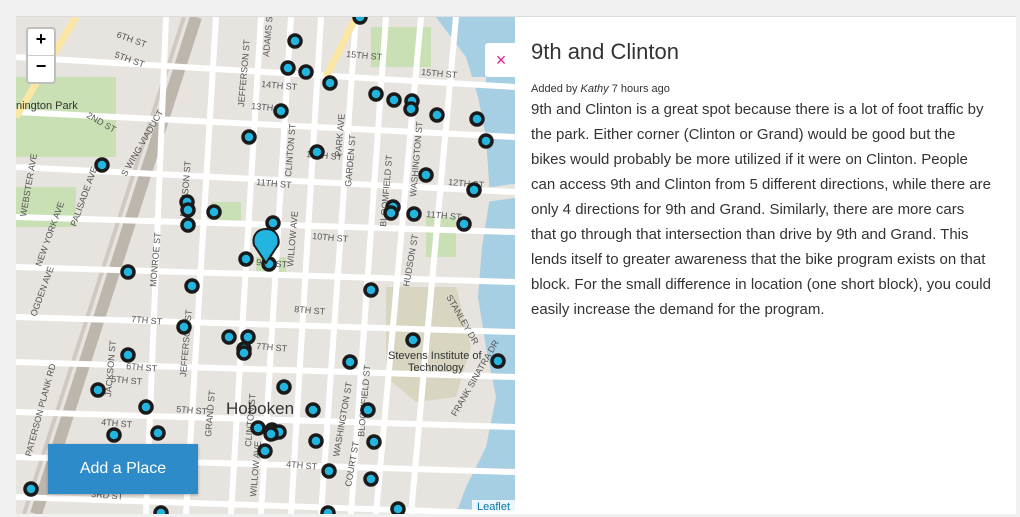  I want to click on add-place-button: Add a Place, so click(123, 469).